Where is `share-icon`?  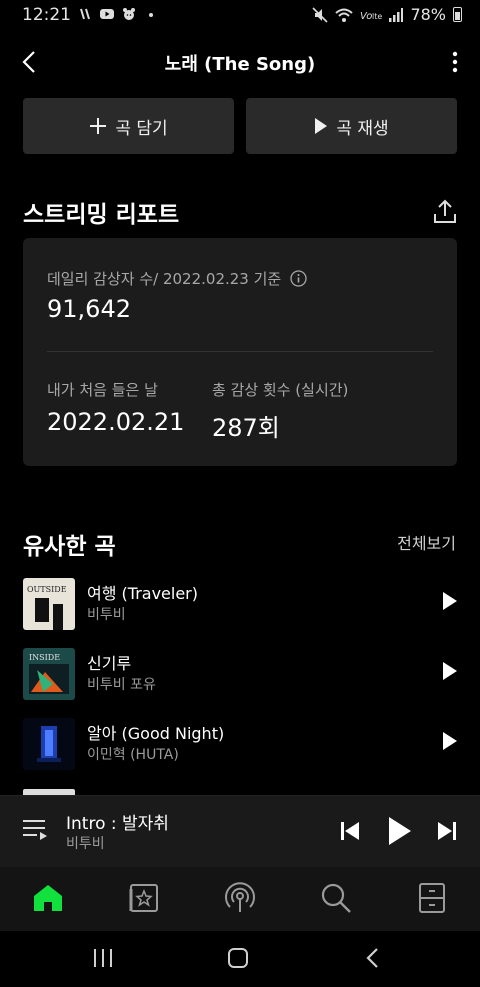
share-icon is located at coordinates (445, 212).